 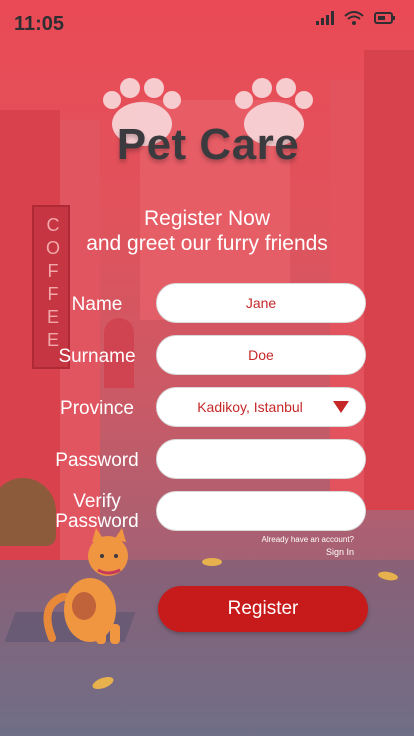 I want to click on surname-label: Surname, so click(x=97, y=356).